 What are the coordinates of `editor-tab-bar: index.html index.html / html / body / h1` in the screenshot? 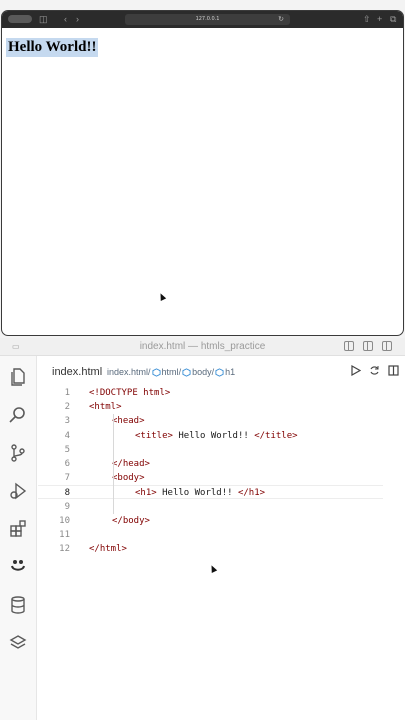 It's located at (221, 372).